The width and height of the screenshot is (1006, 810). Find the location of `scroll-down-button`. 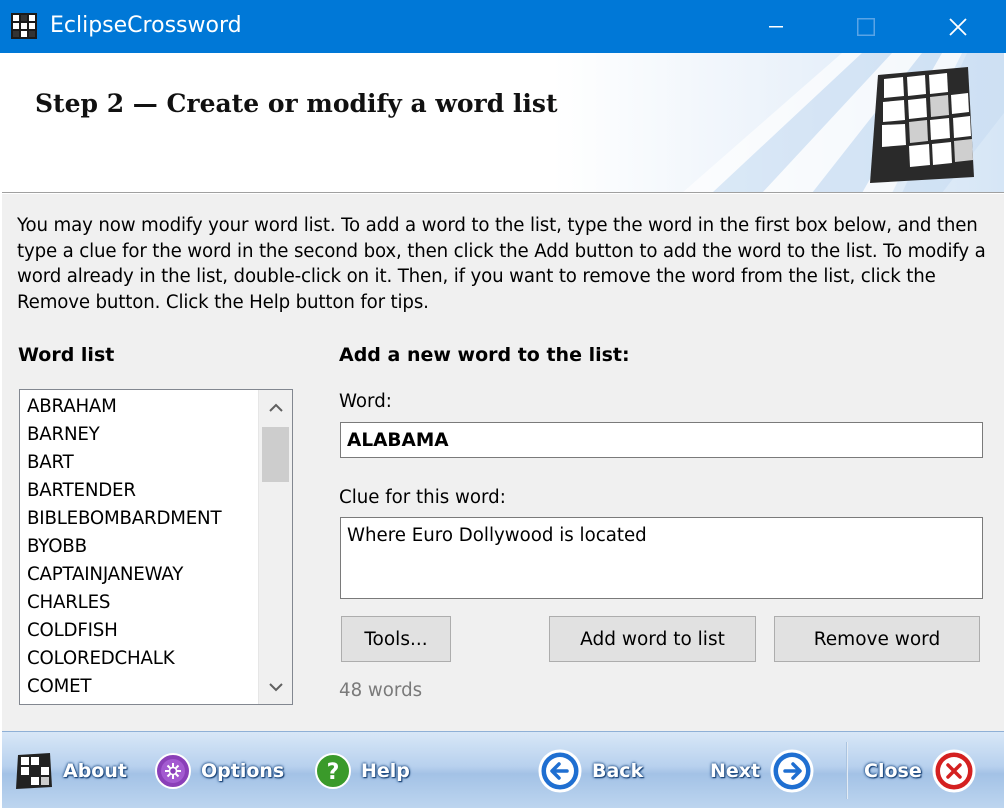

scroll-down-button is located at coordinates (275, 687).